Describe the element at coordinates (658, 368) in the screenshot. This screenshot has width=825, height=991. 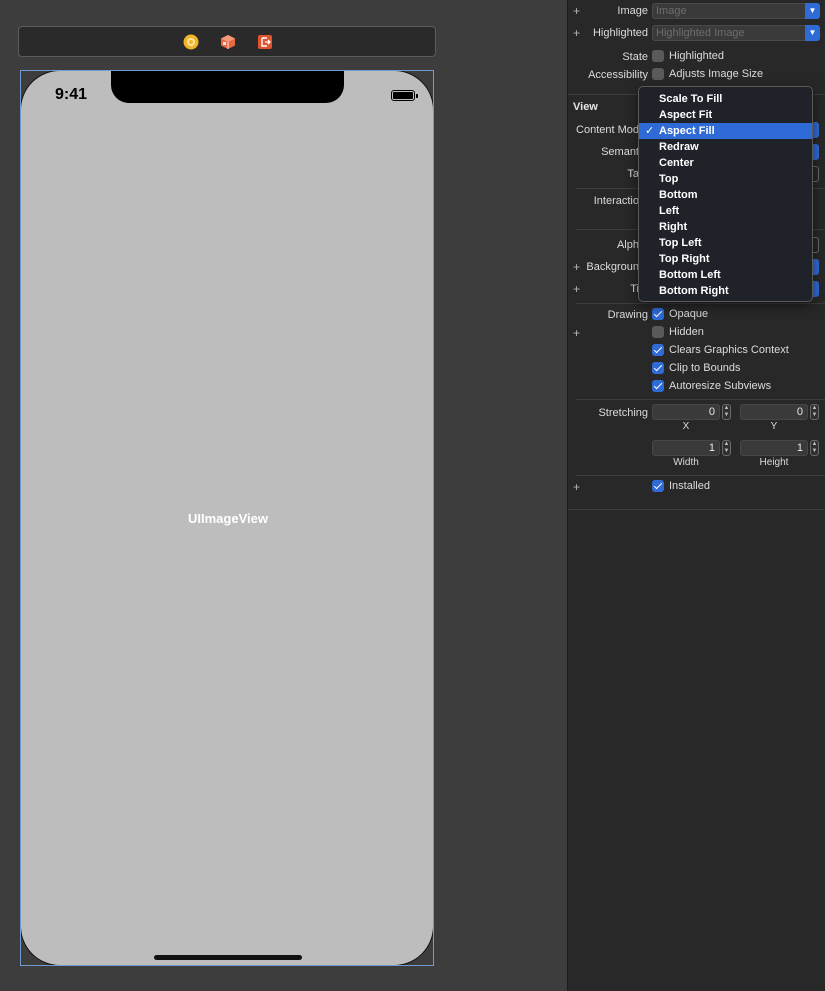
I see `clip-to-bounds-checkbox` at that location.